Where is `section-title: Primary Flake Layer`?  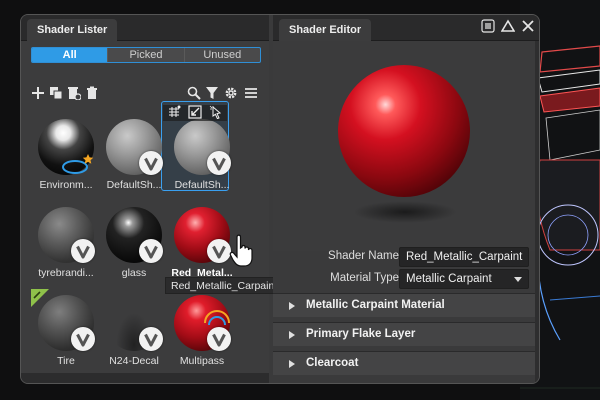 section-title: Primary Flake Layer is located at coordinates (361, 334).